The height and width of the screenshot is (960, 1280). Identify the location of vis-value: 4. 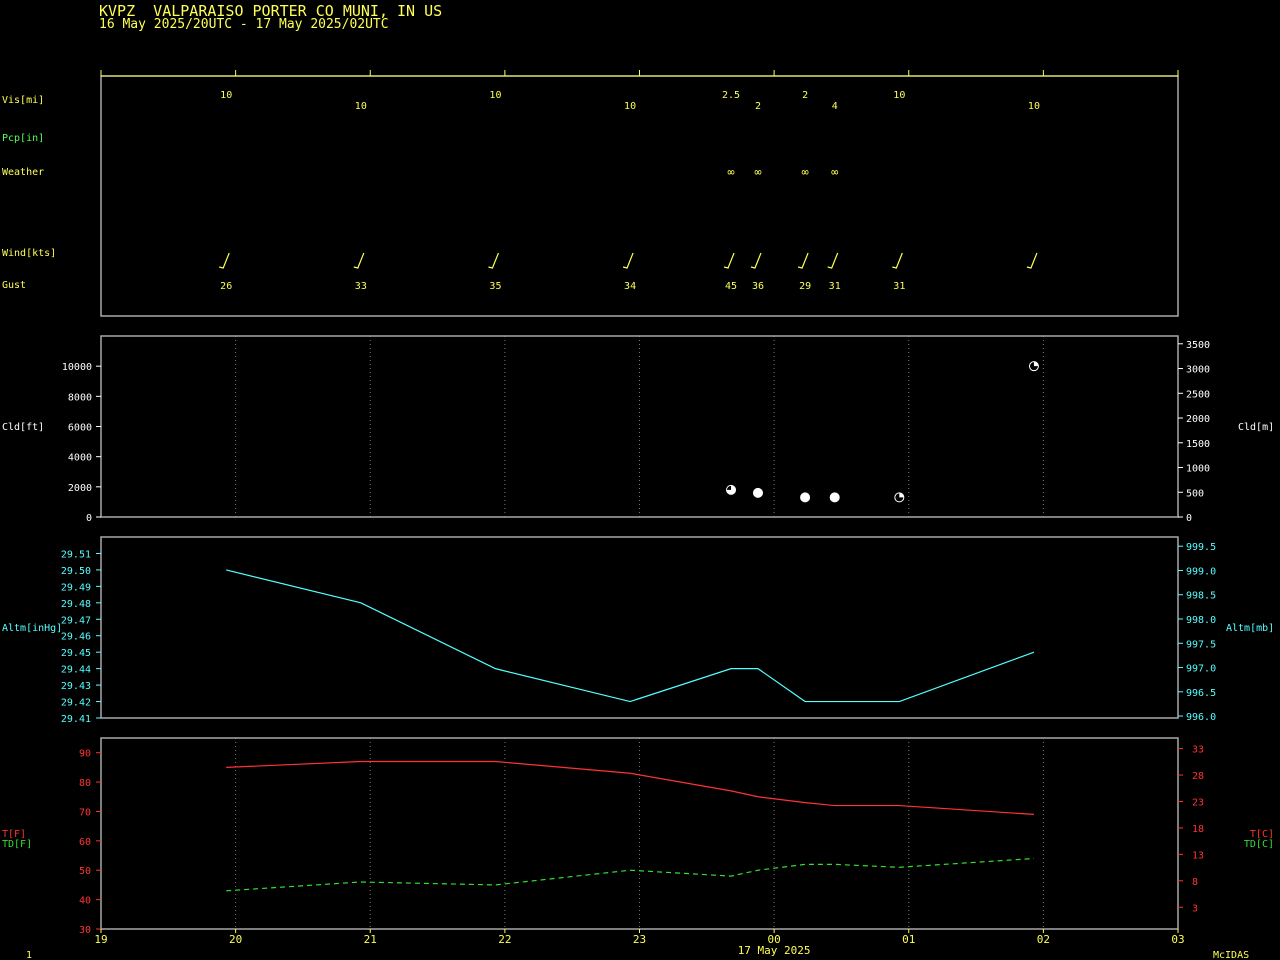
(835, 106).